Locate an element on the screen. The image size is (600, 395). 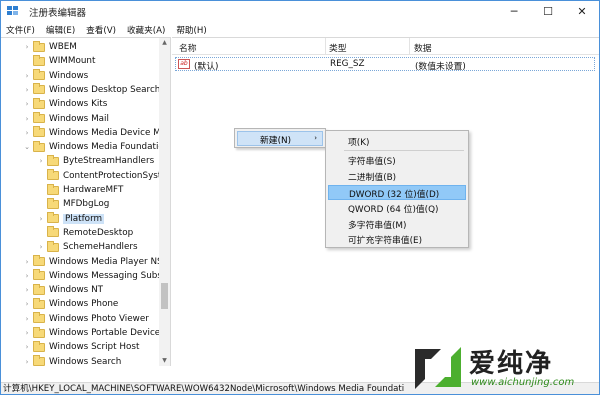
submenu-item-key: 项(K) is located at coordinates (397, 141).